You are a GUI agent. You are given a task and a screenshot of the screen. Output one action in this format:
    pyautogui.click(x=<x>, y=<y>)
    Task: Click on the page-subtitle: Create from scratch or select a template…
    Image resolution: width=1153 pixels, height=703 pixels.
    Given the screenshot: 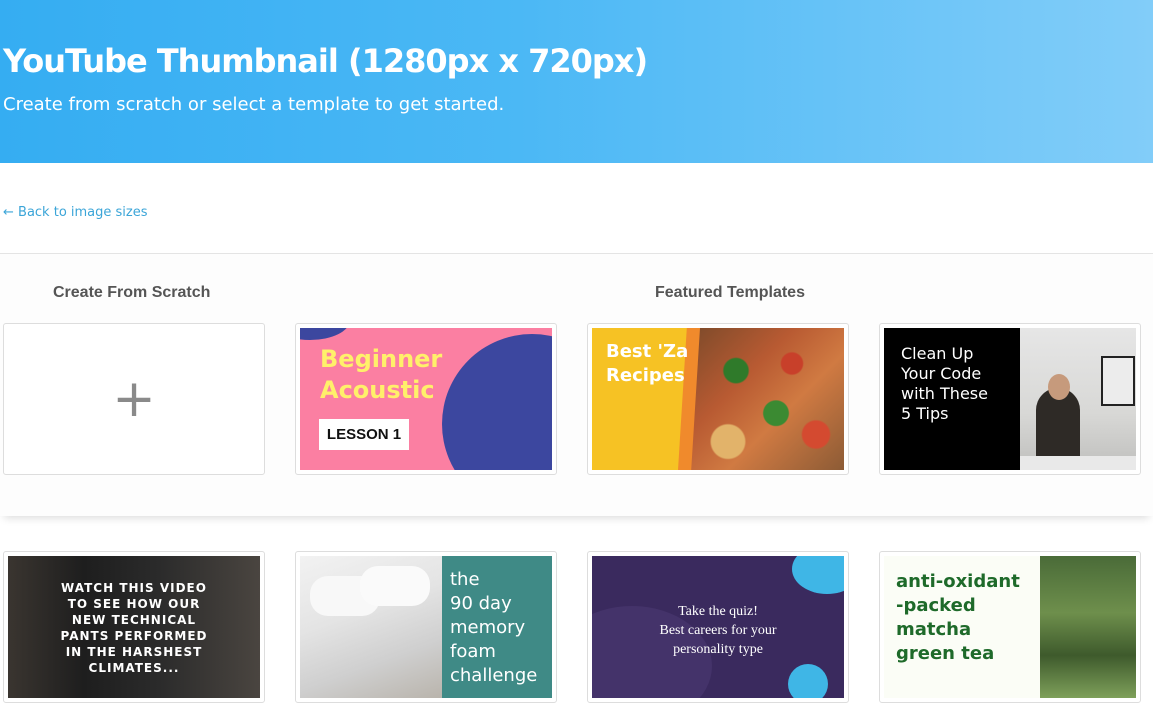 What is the action you would take?
    pyautogui.click(x=254, y=104)
    